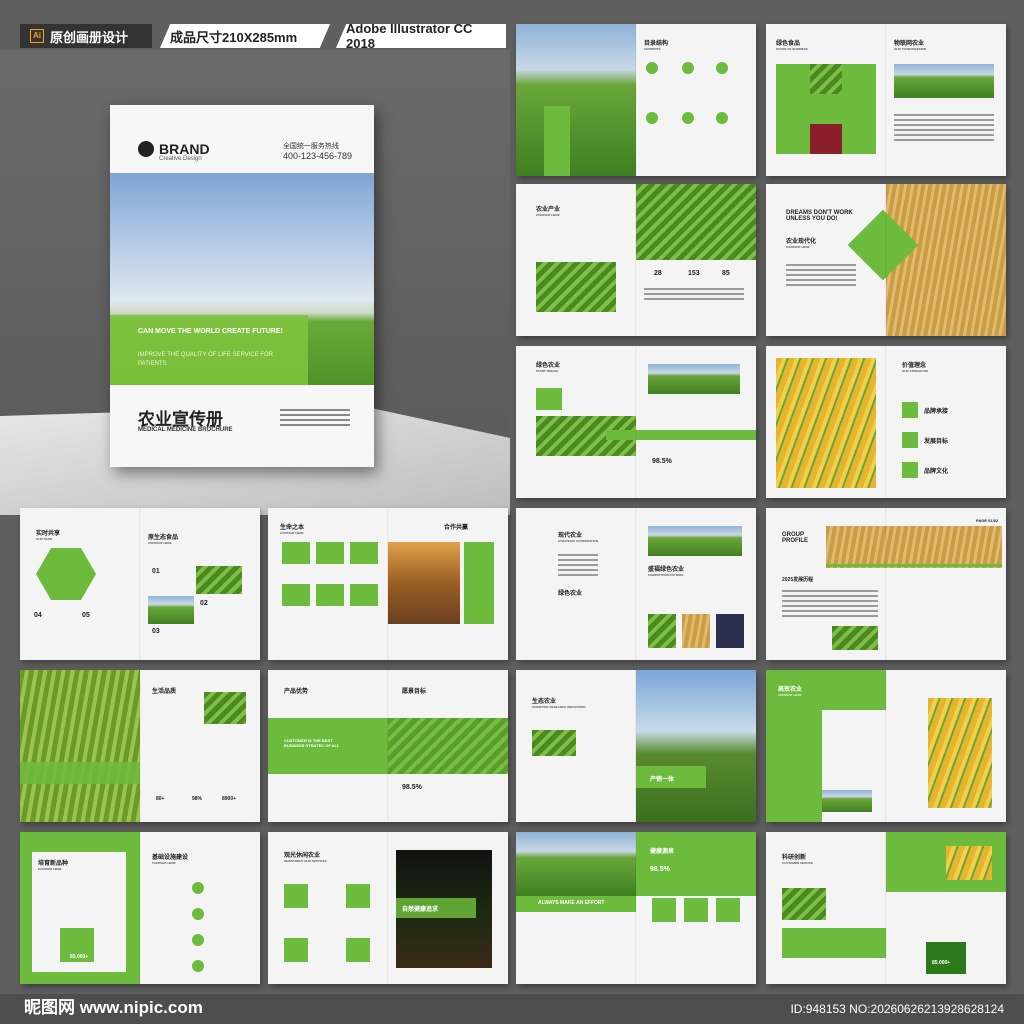 The image size is (1024, 1024). What do you see at coordinates (80, 746) in the screenshot?
I see `wheat-photo` at bounding box center [80, 746].